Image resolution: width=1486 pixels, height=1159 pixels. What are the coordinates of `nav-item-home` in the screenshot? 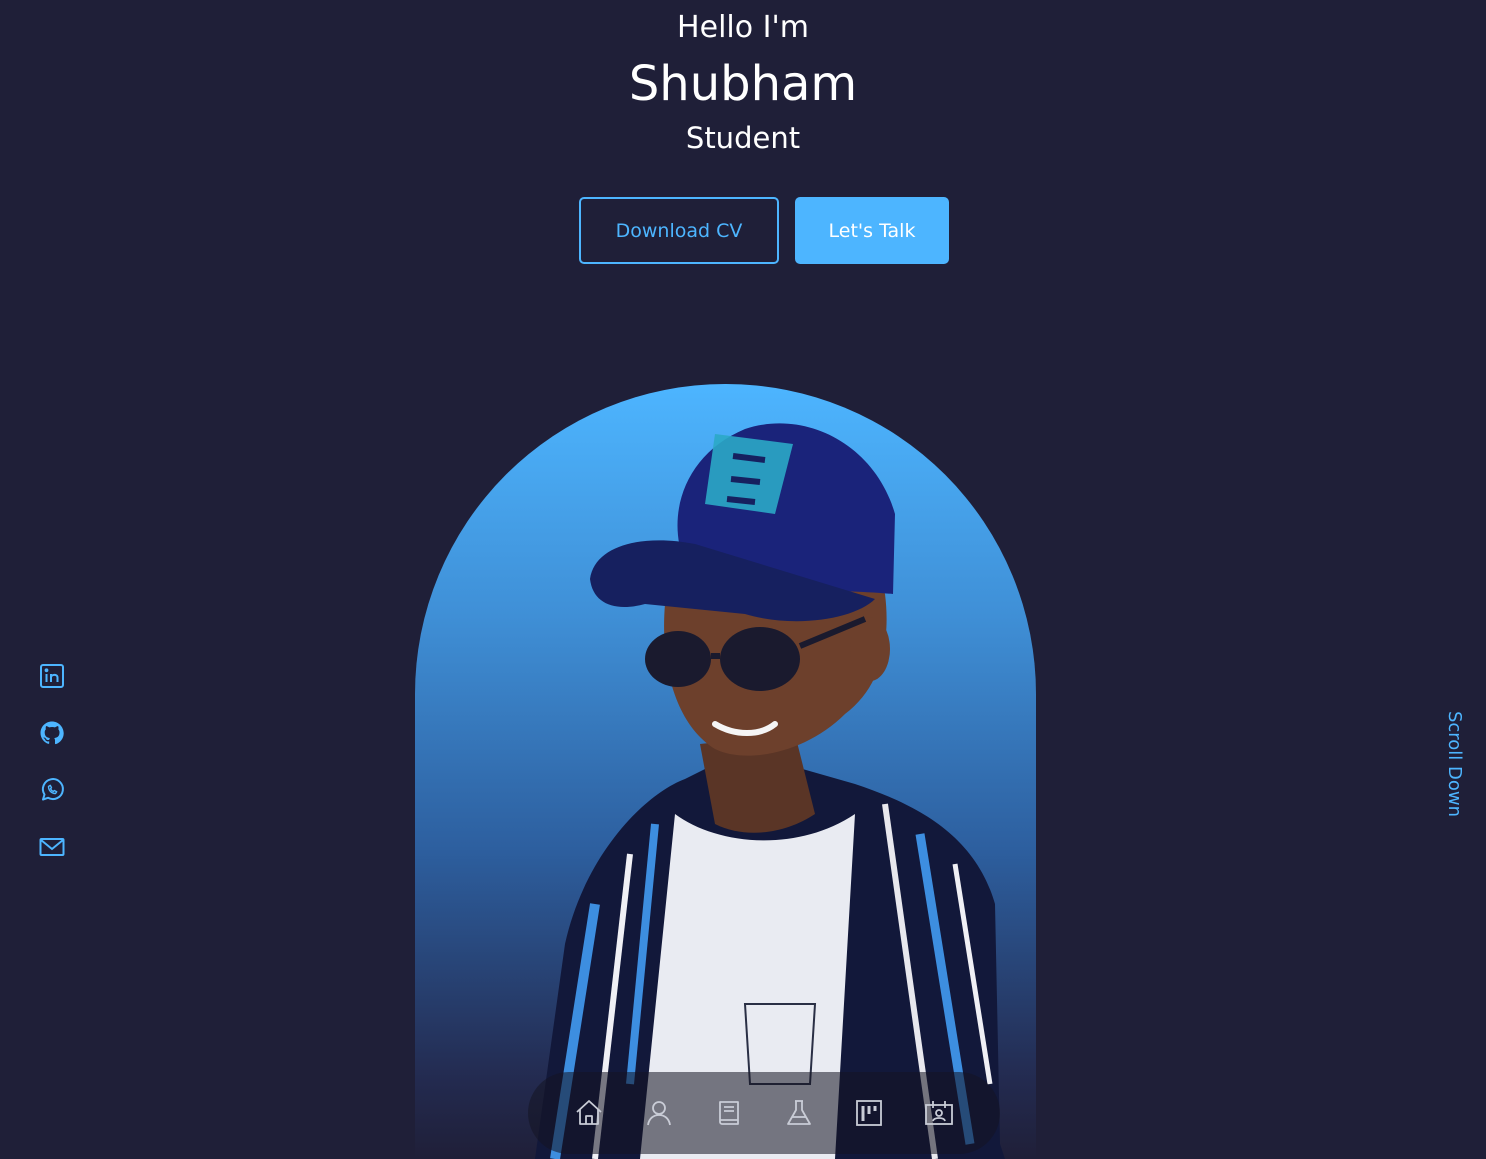 It's located at (589, 1113).